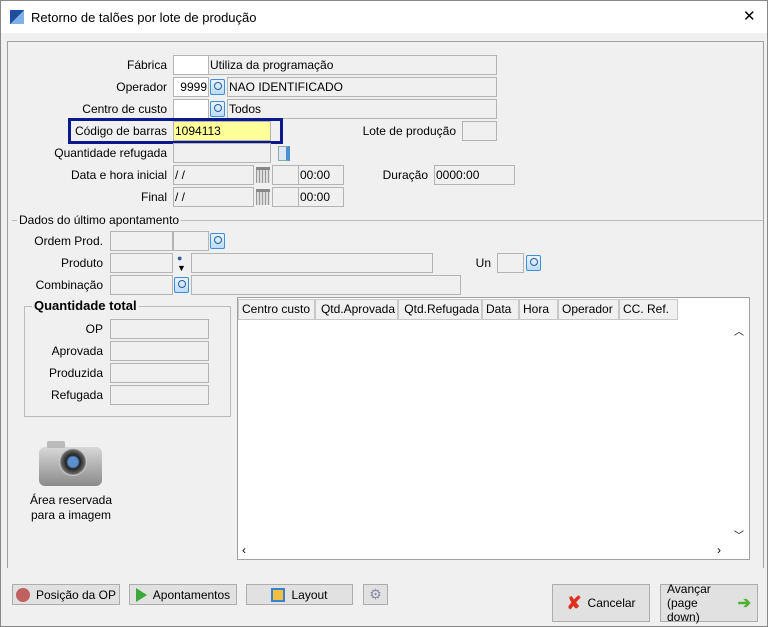 This screenshot has height=627, width=768. Describe the element at coordinates (309, 594) in the screenshot. I see `layout-label: Layout` at that location.